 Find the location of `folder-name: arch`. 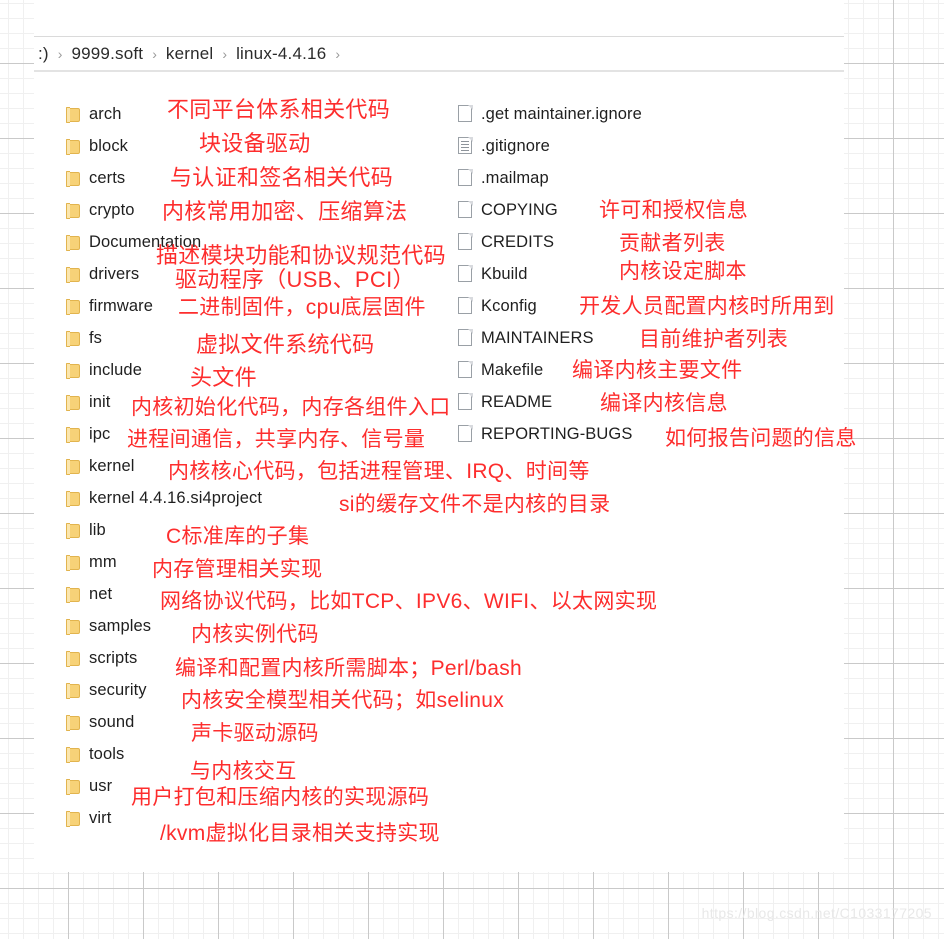

folder-name: arch is located at coordinates (105, 113).